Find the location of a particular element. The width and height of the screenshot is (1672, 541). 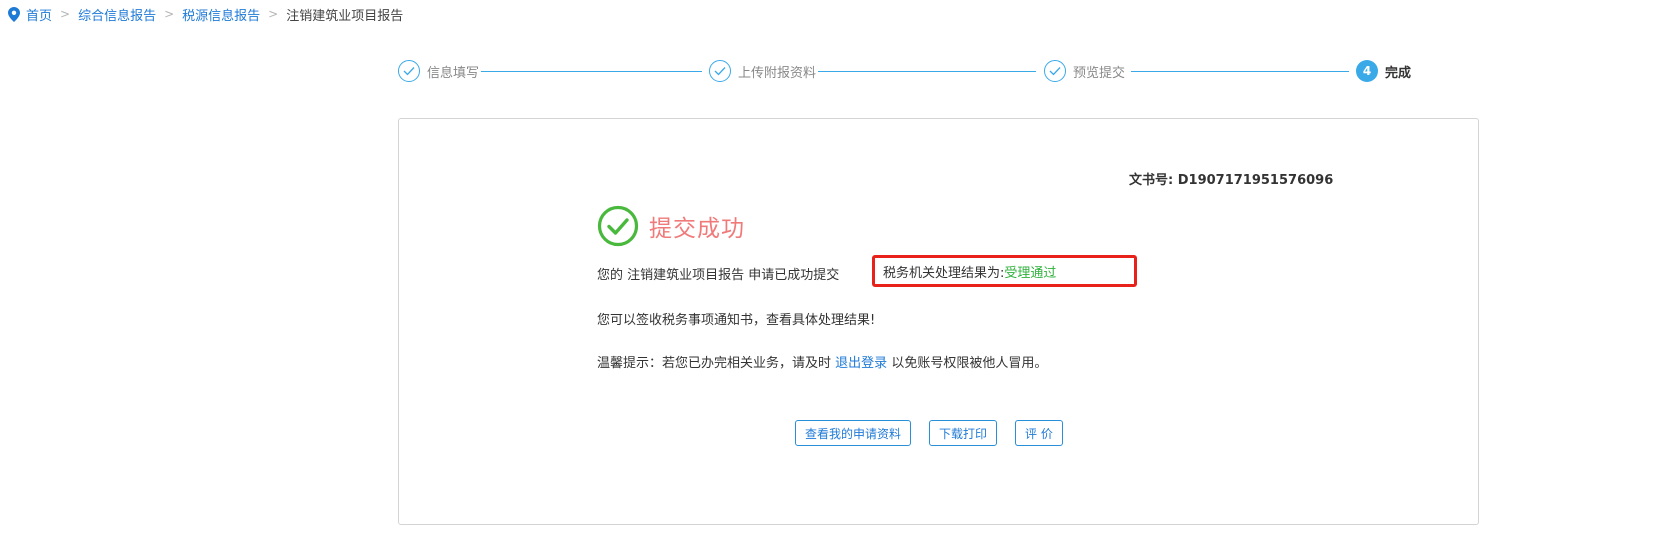

step-label: 上传附报资料 is located at coordinates (777, 73).